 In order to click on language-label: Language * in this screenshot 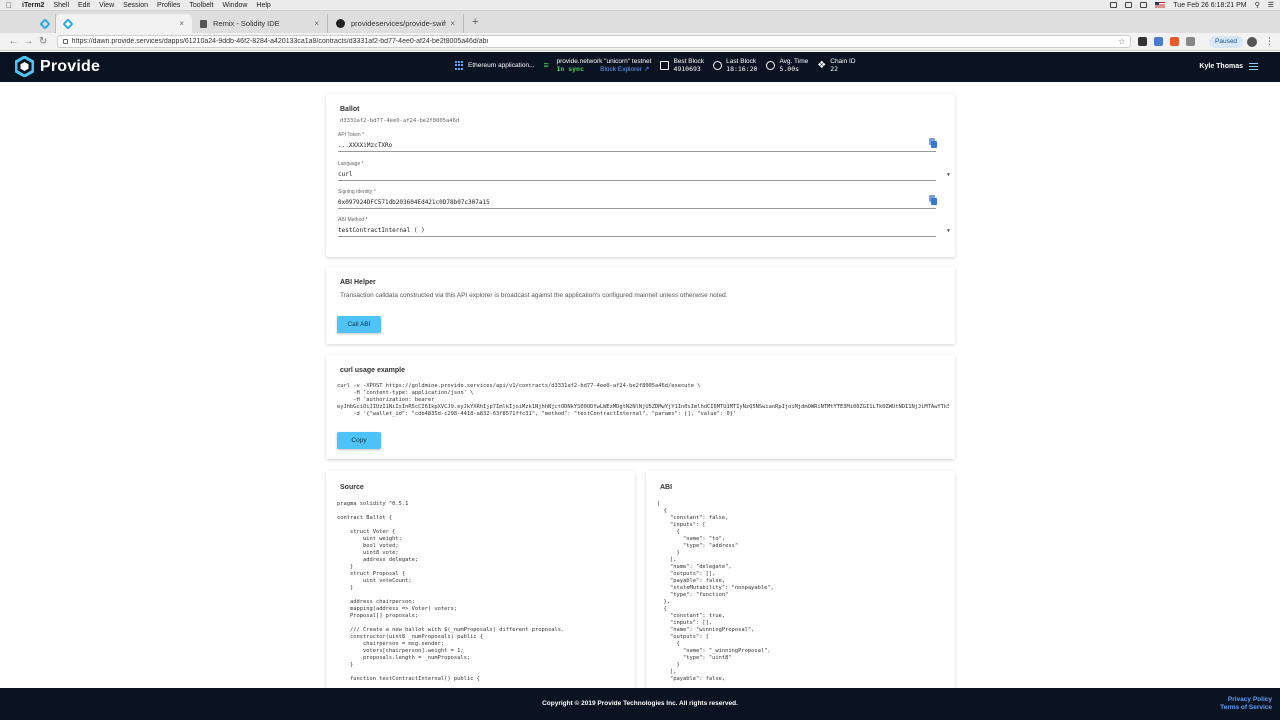, I will do `click(351, 164)`.